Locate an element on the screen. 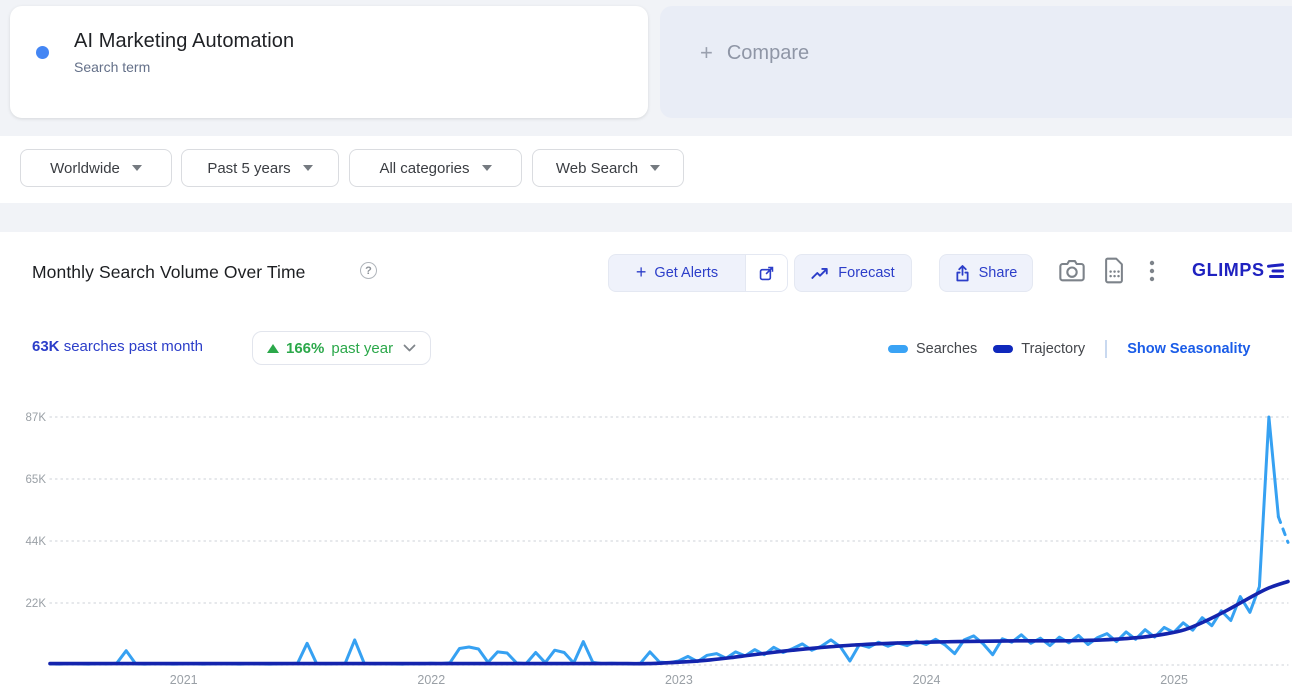  region-dropdown: Worldwide is located at coordinates (96, 168).